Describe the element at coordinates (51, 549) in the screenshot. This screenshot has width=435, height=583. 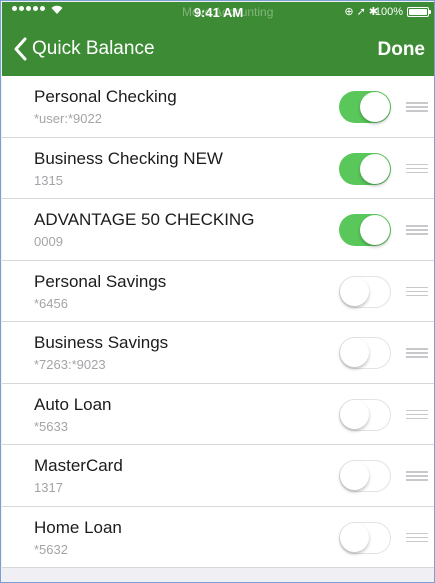
I see `account-number: *5632` at that location.